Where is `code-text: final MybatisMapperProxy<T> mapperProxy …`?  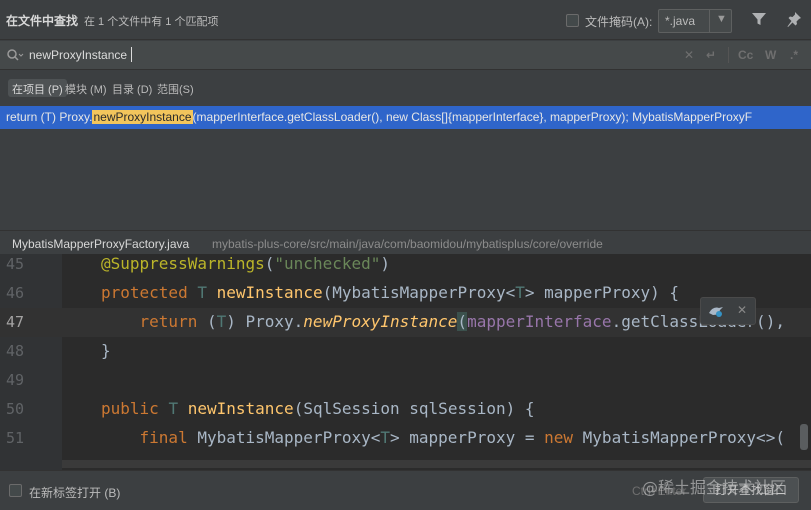
code-text: final MybatisMapperProxy<T> mapperProxy … is located at coordinates (462, 437).